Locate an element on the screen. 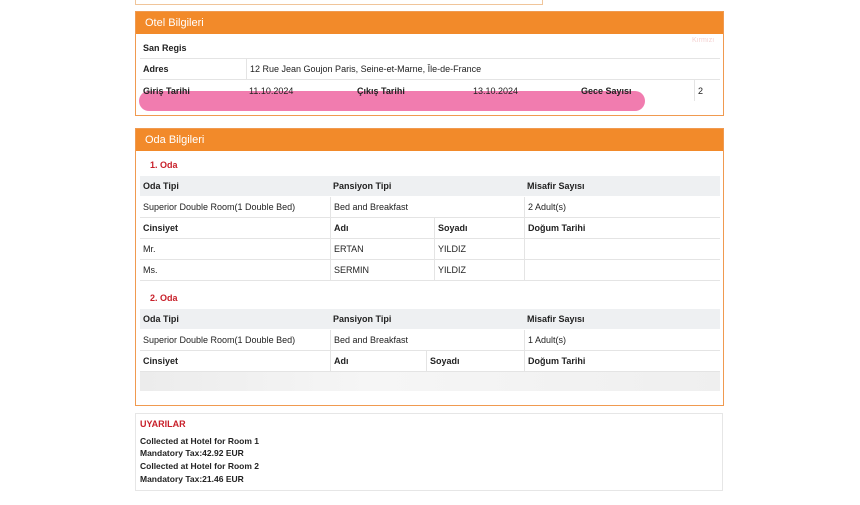 This screenshot has width=860, height=505. hotel-name: San Regis is located at coordinates (165, 48).